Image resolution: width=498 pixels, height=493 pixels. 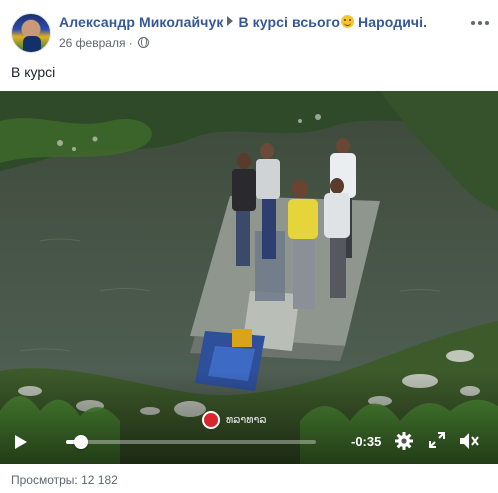 I want to click on time-remaining: -0:35, so click(x=366, y=441).